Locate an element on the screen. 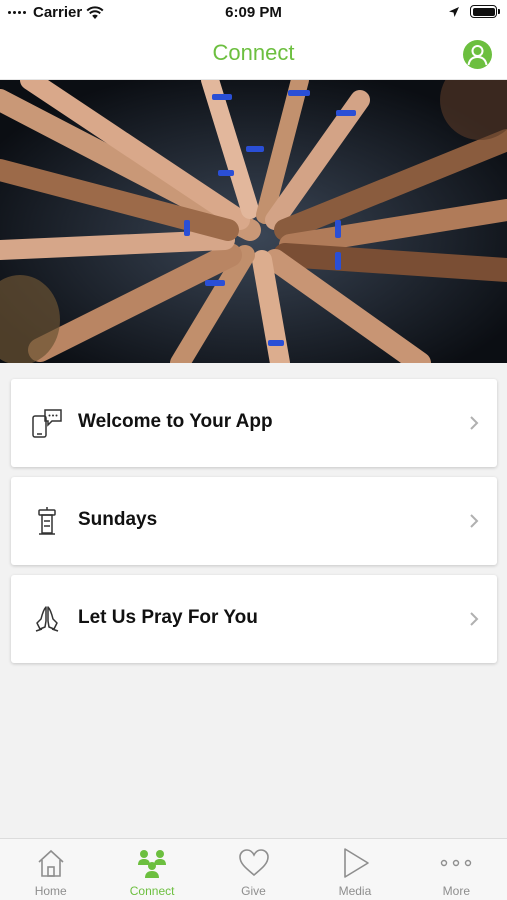 The image size is (507, 900). page-title: Connect is located at coordinates (253, 52).